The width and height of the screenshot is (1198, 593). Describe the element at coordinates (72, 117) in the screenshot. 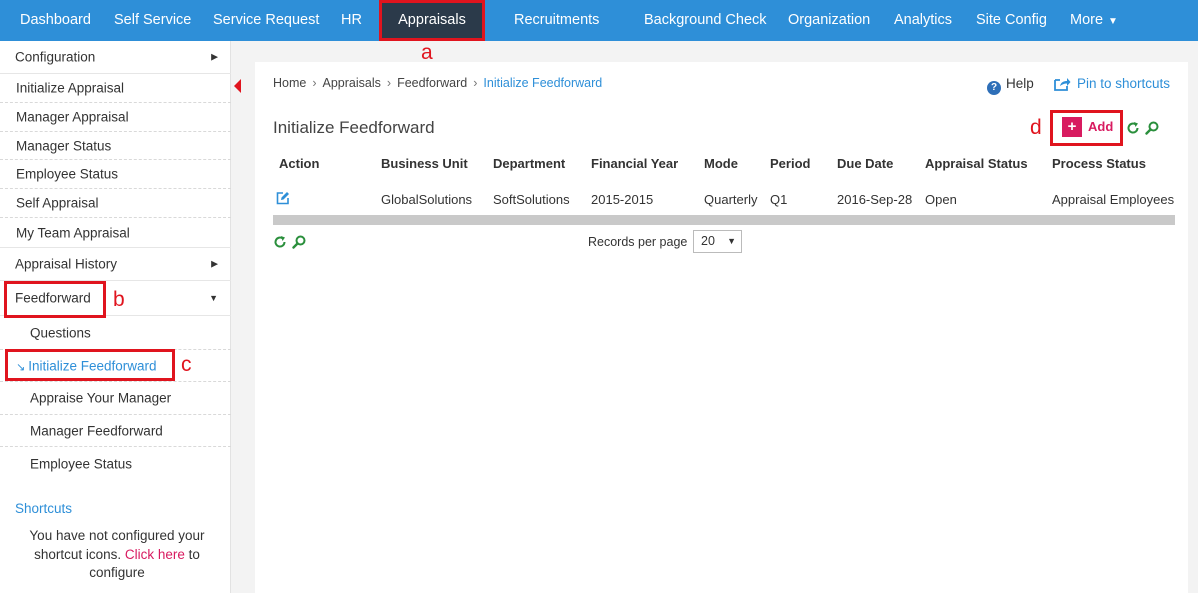

I see `sidebar-item-label: Manager Appraisal` at that location.